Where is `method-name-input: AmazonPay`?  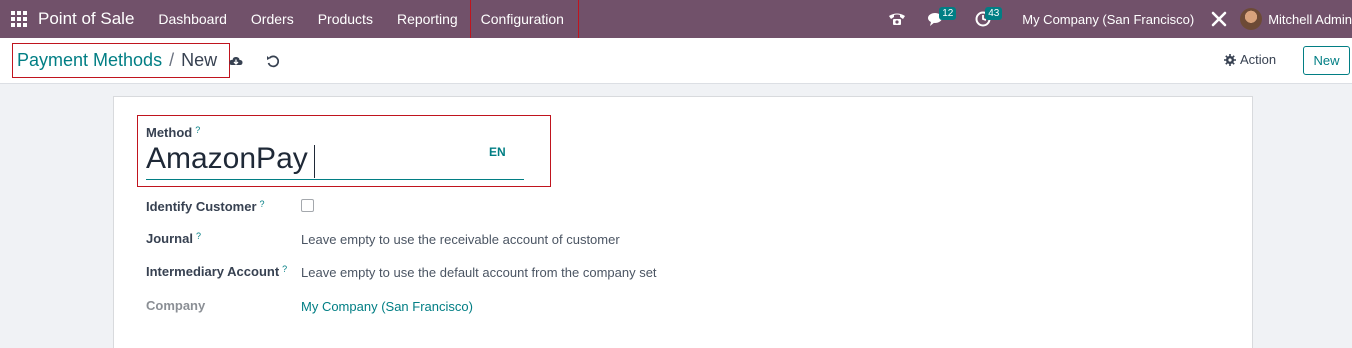 method-name-input: AmazonPay is located at coordinates (335, 161).